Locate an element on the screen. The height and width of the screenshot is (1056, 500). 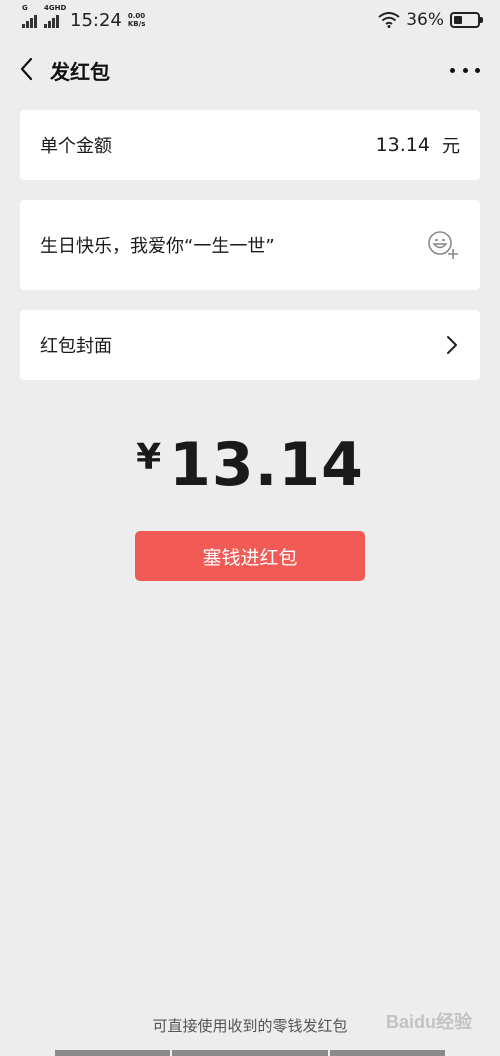
back-button is located at coordinates (27, 69).